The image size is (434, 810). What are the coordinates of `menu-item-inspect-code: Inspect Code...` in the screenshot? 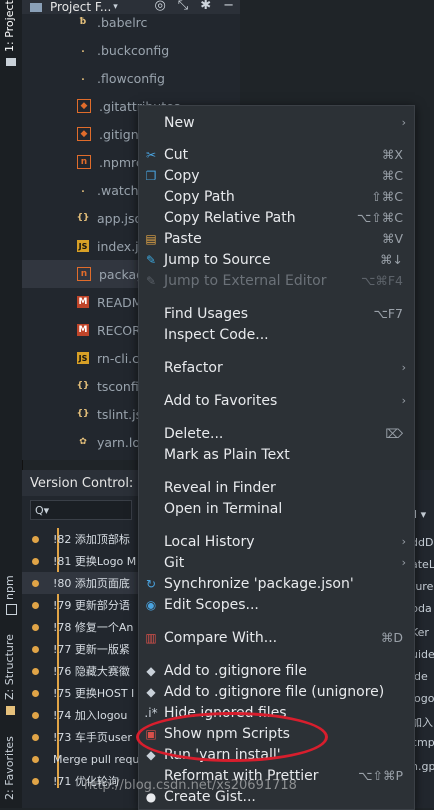 It's located at (276, 334).